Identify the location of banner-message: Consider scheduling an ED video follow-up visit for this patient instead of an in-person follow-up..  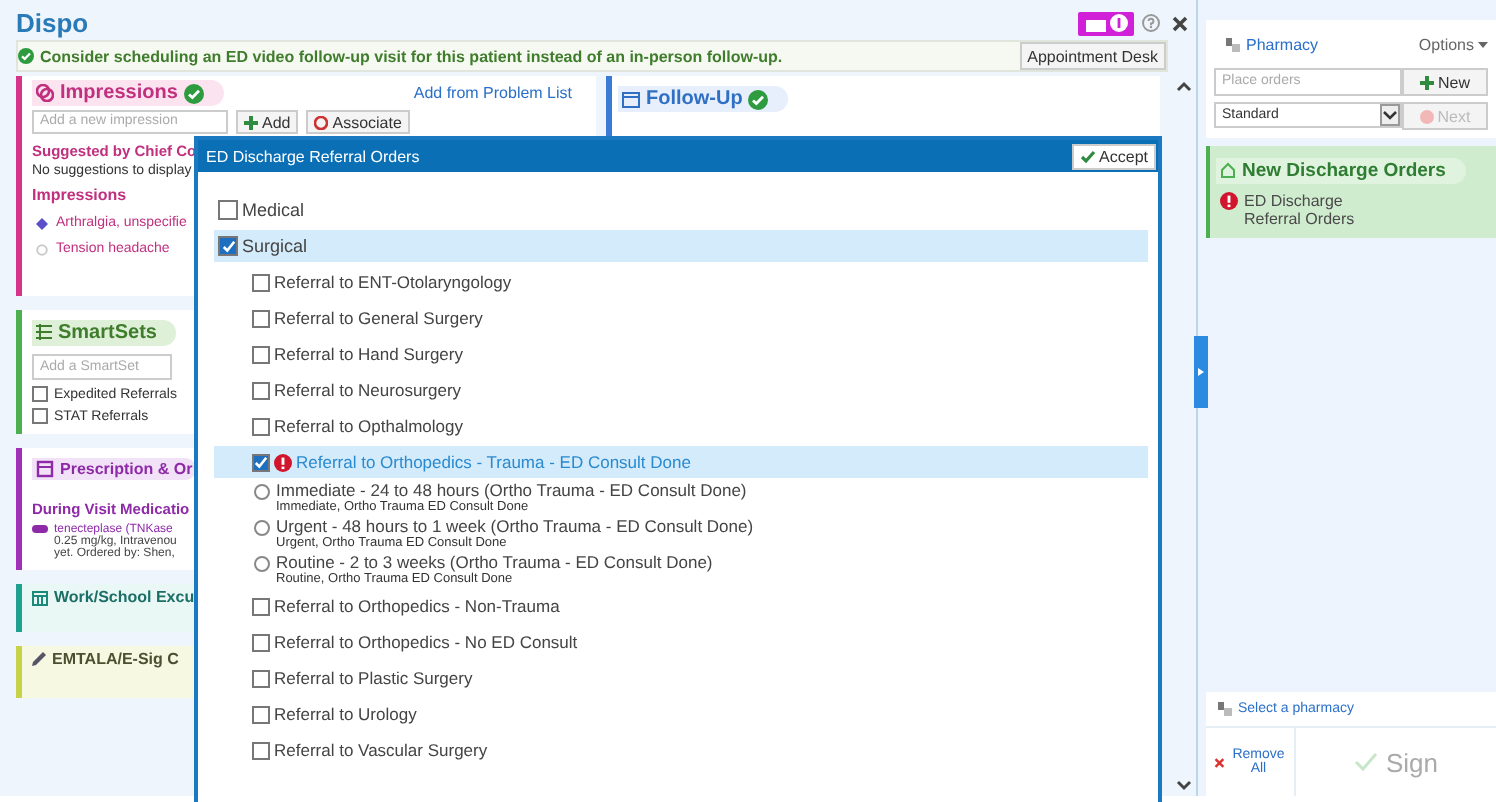
(412, 56).